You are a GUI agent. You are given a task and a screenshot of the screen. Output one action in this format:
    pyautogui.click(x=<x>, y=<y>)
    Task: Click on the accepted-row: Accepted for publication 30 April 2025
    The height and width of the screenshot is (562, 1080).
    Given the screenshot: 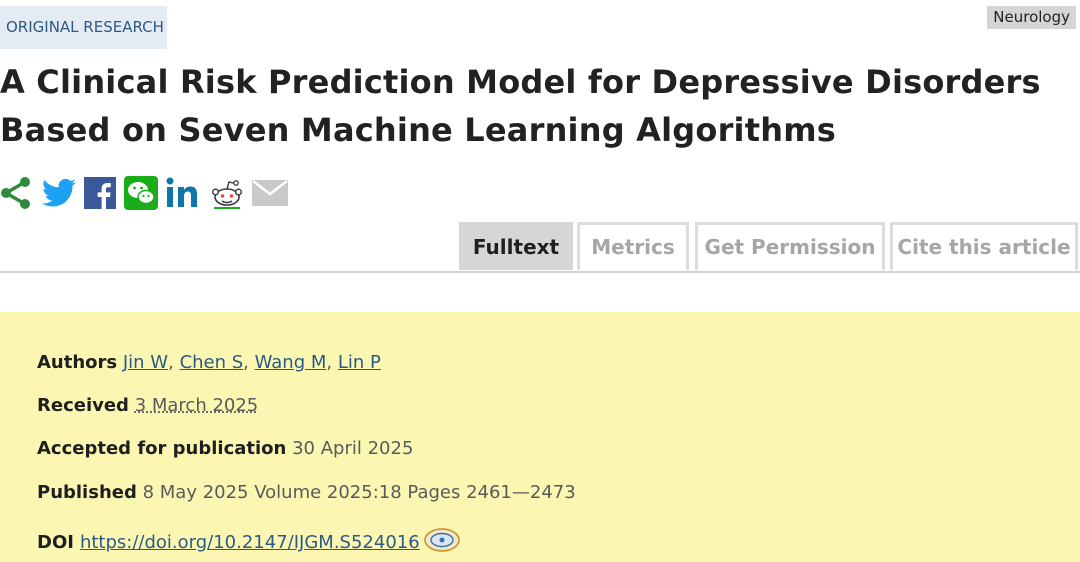 What is the action you would take?
    pyautogui.click(x=225, y=448)
    